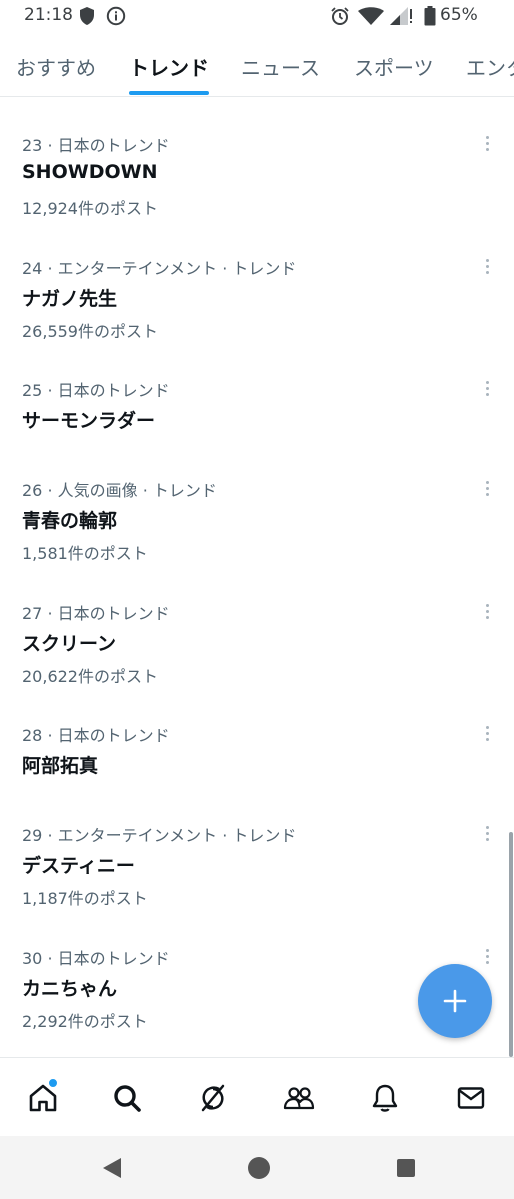 The image size is (514, 1199). I want to click on home-circle-icon, so click(259, 1168).